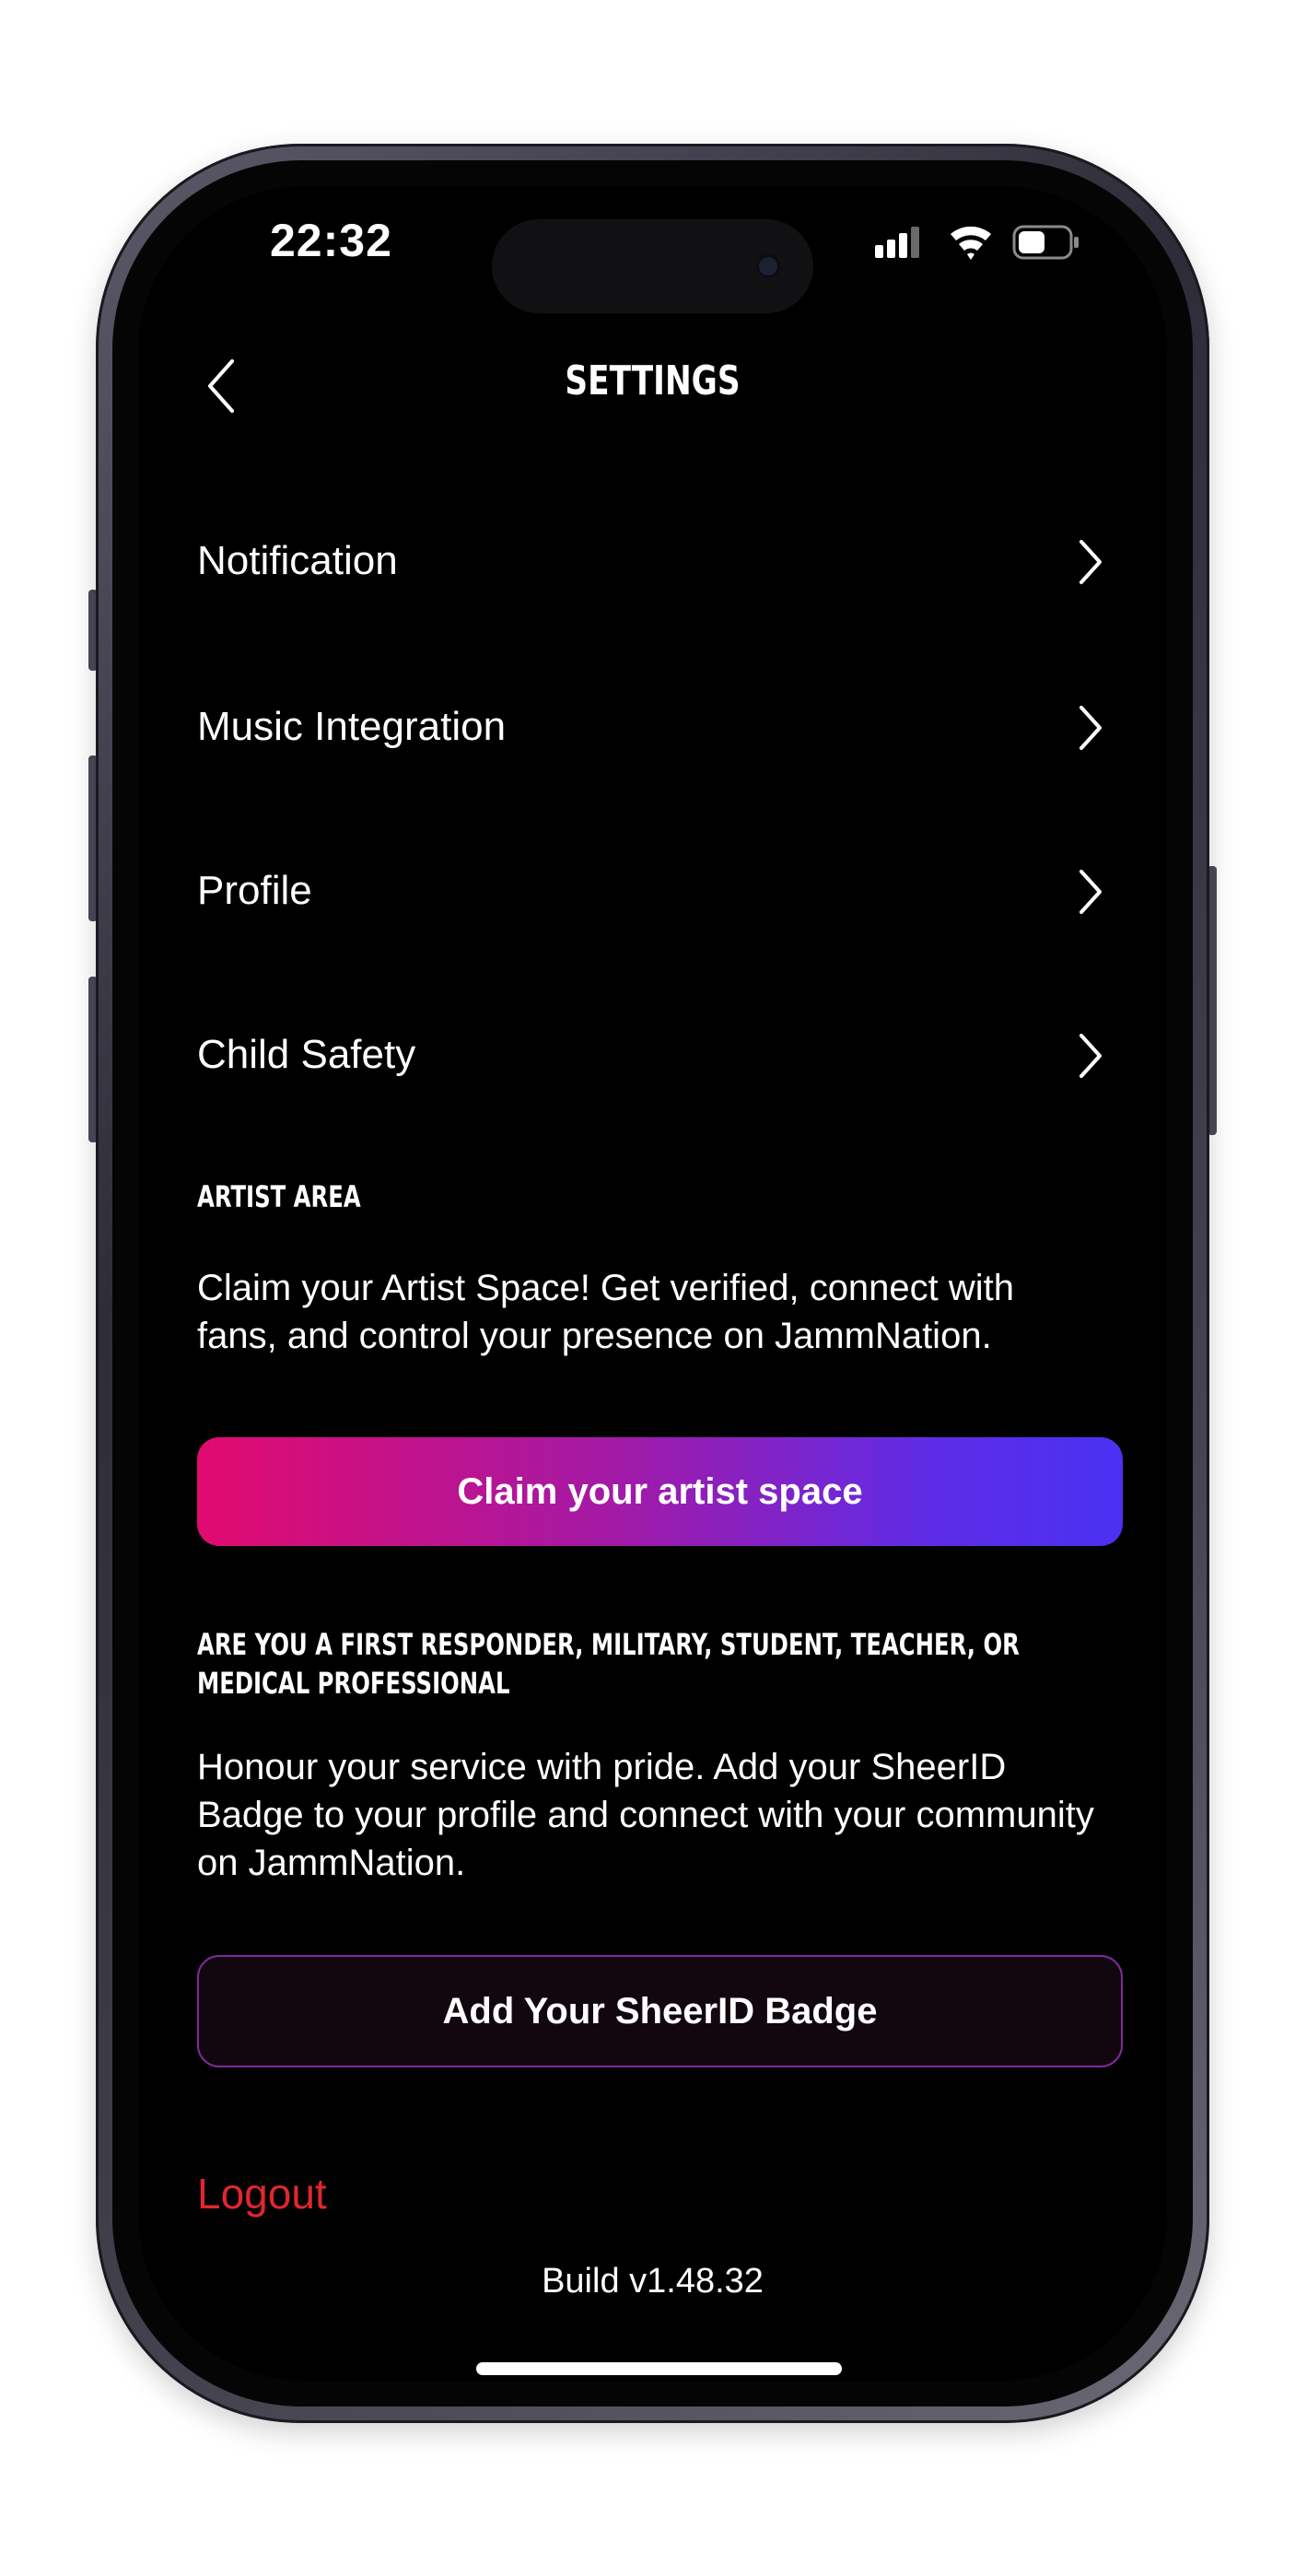 The height and width of the screenshot is (2576, 1307). I want to click on chevron-left-icon, so click(223, 386).